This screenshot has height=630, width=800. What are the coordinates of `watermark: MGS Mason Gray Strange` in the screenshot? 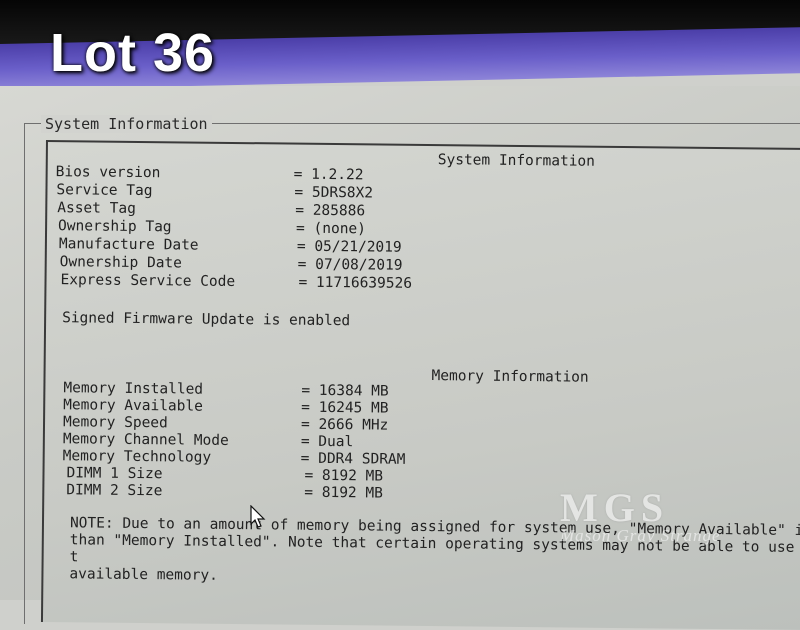 It's located at (640, 517).